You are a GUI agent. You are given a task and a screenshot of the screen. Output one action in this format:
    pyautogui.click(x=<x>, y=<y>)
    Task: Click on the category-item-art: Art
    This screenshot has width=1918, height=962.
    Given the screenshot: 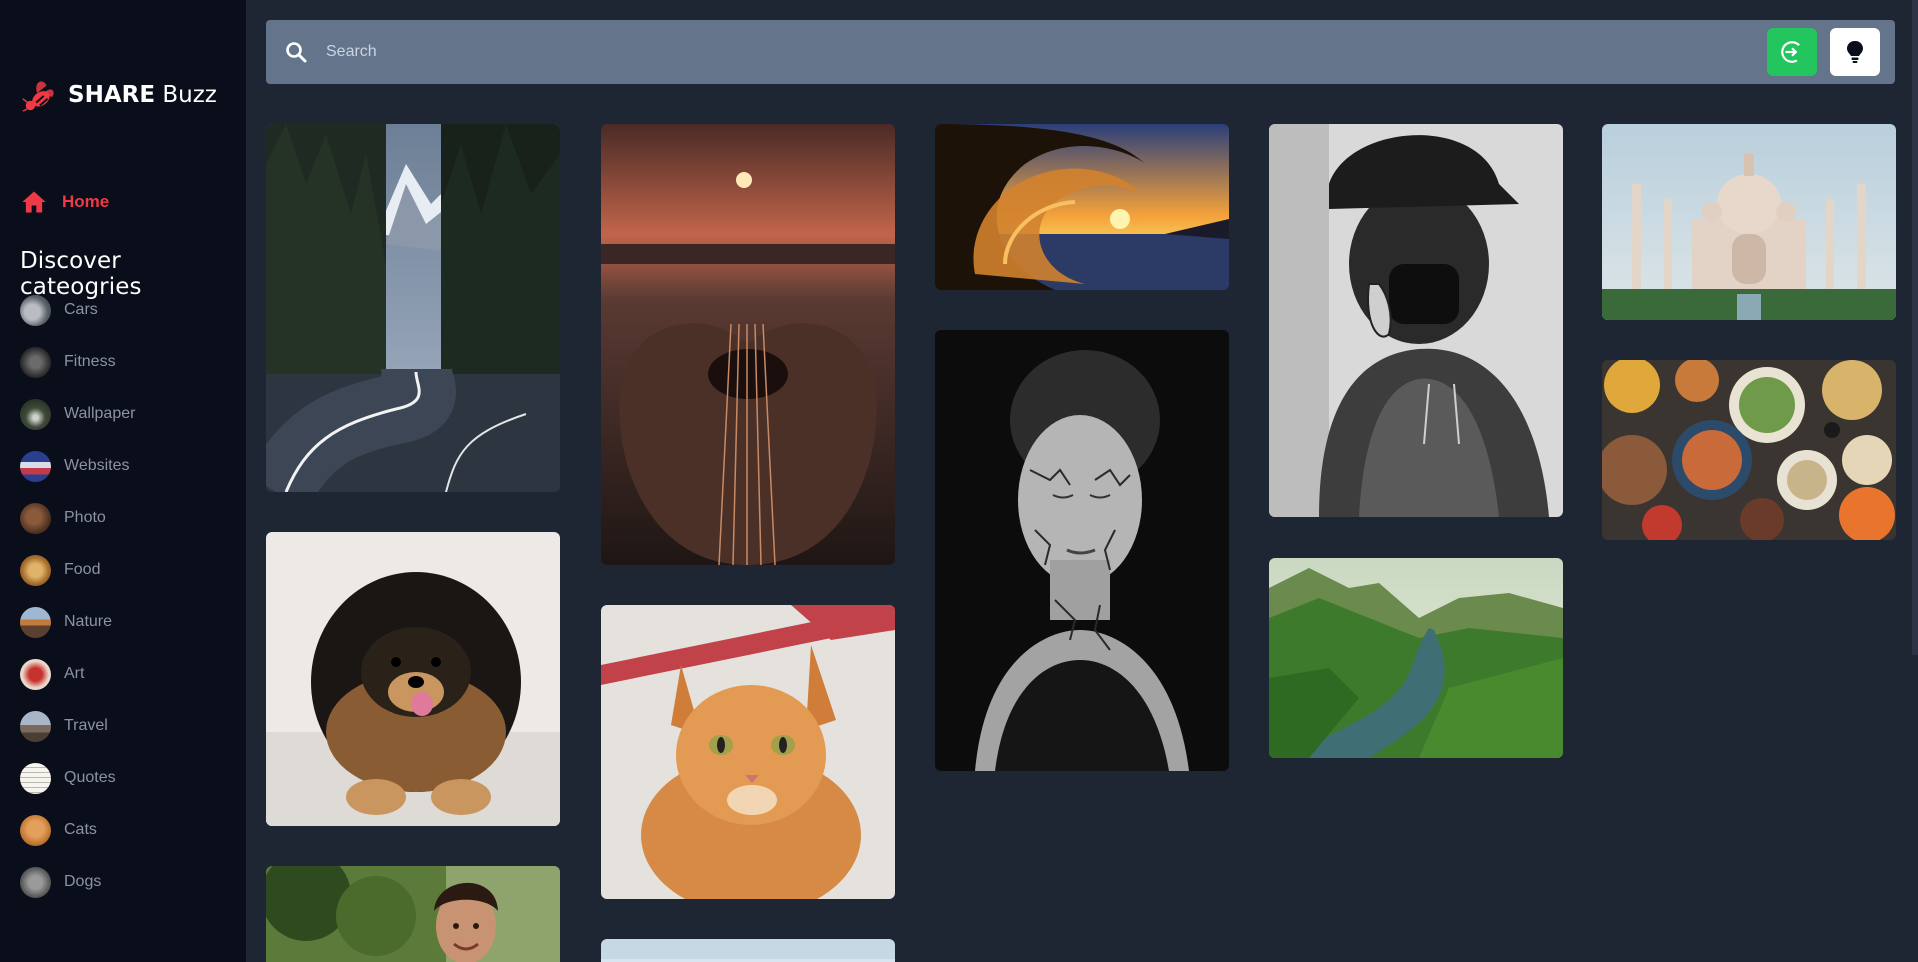 What is the action you would take?
    pyautogui.click(x=77, y=674)
    